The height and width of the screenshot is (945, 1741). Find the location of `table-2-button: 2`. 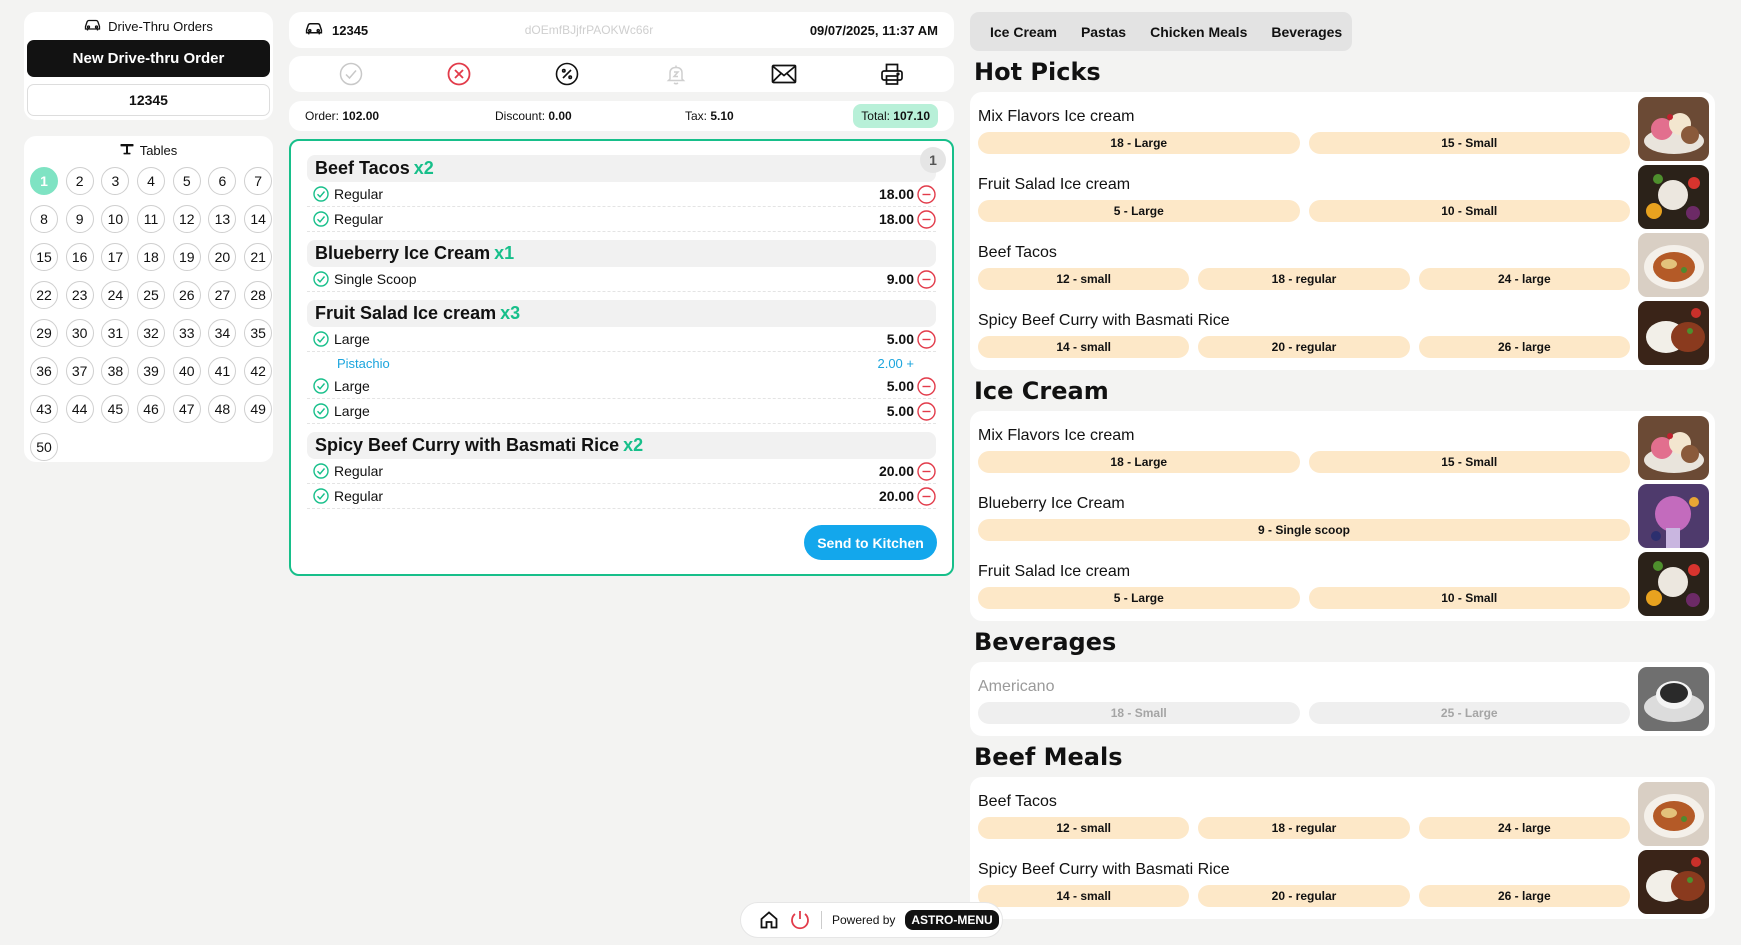

table-2-button: 2 is located at coordinates (79, 181).